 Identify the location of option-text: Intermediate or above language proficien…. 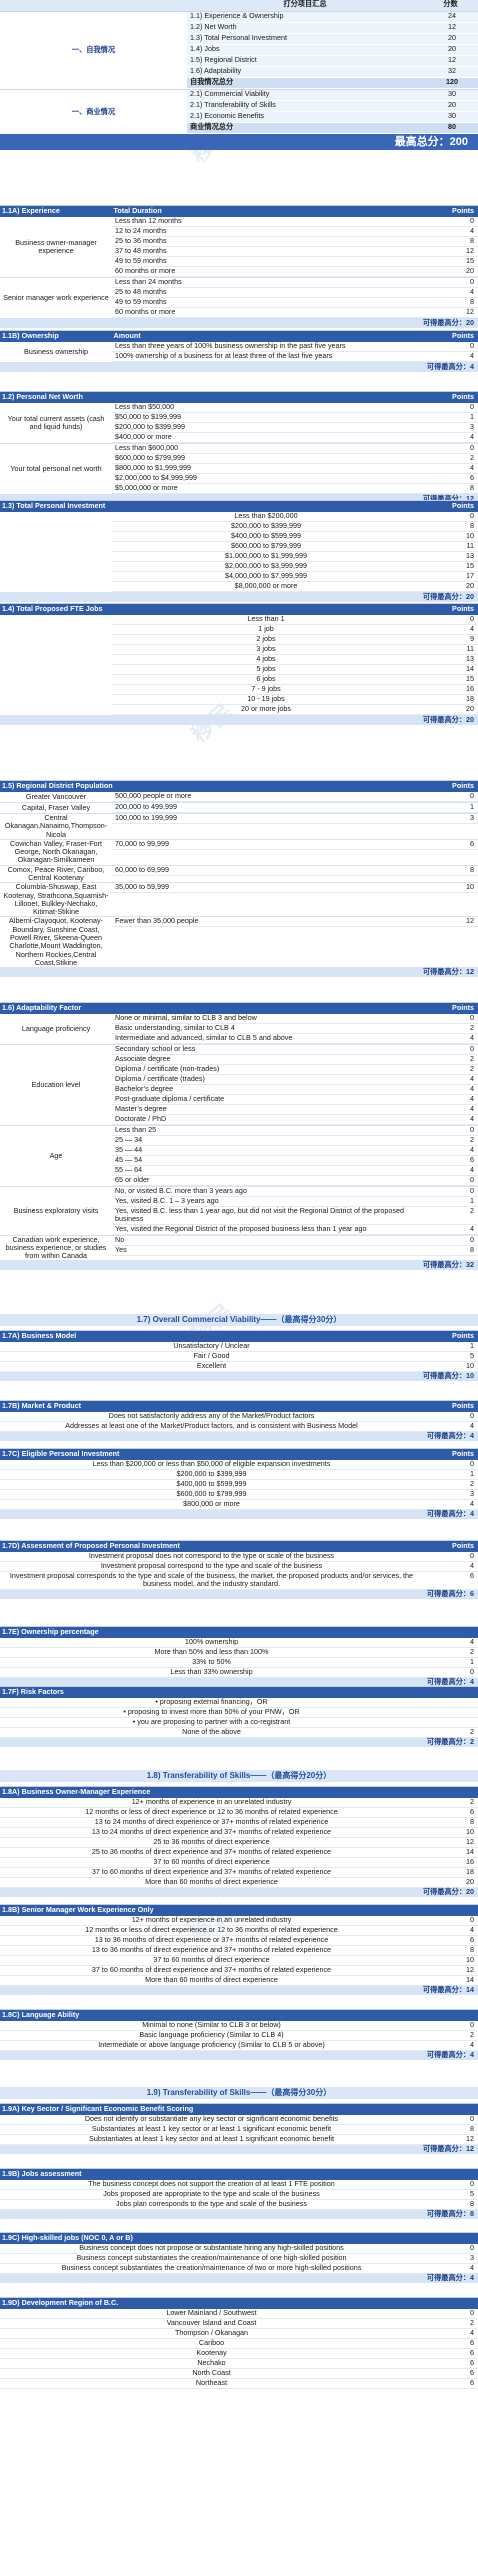
(211, 2044).